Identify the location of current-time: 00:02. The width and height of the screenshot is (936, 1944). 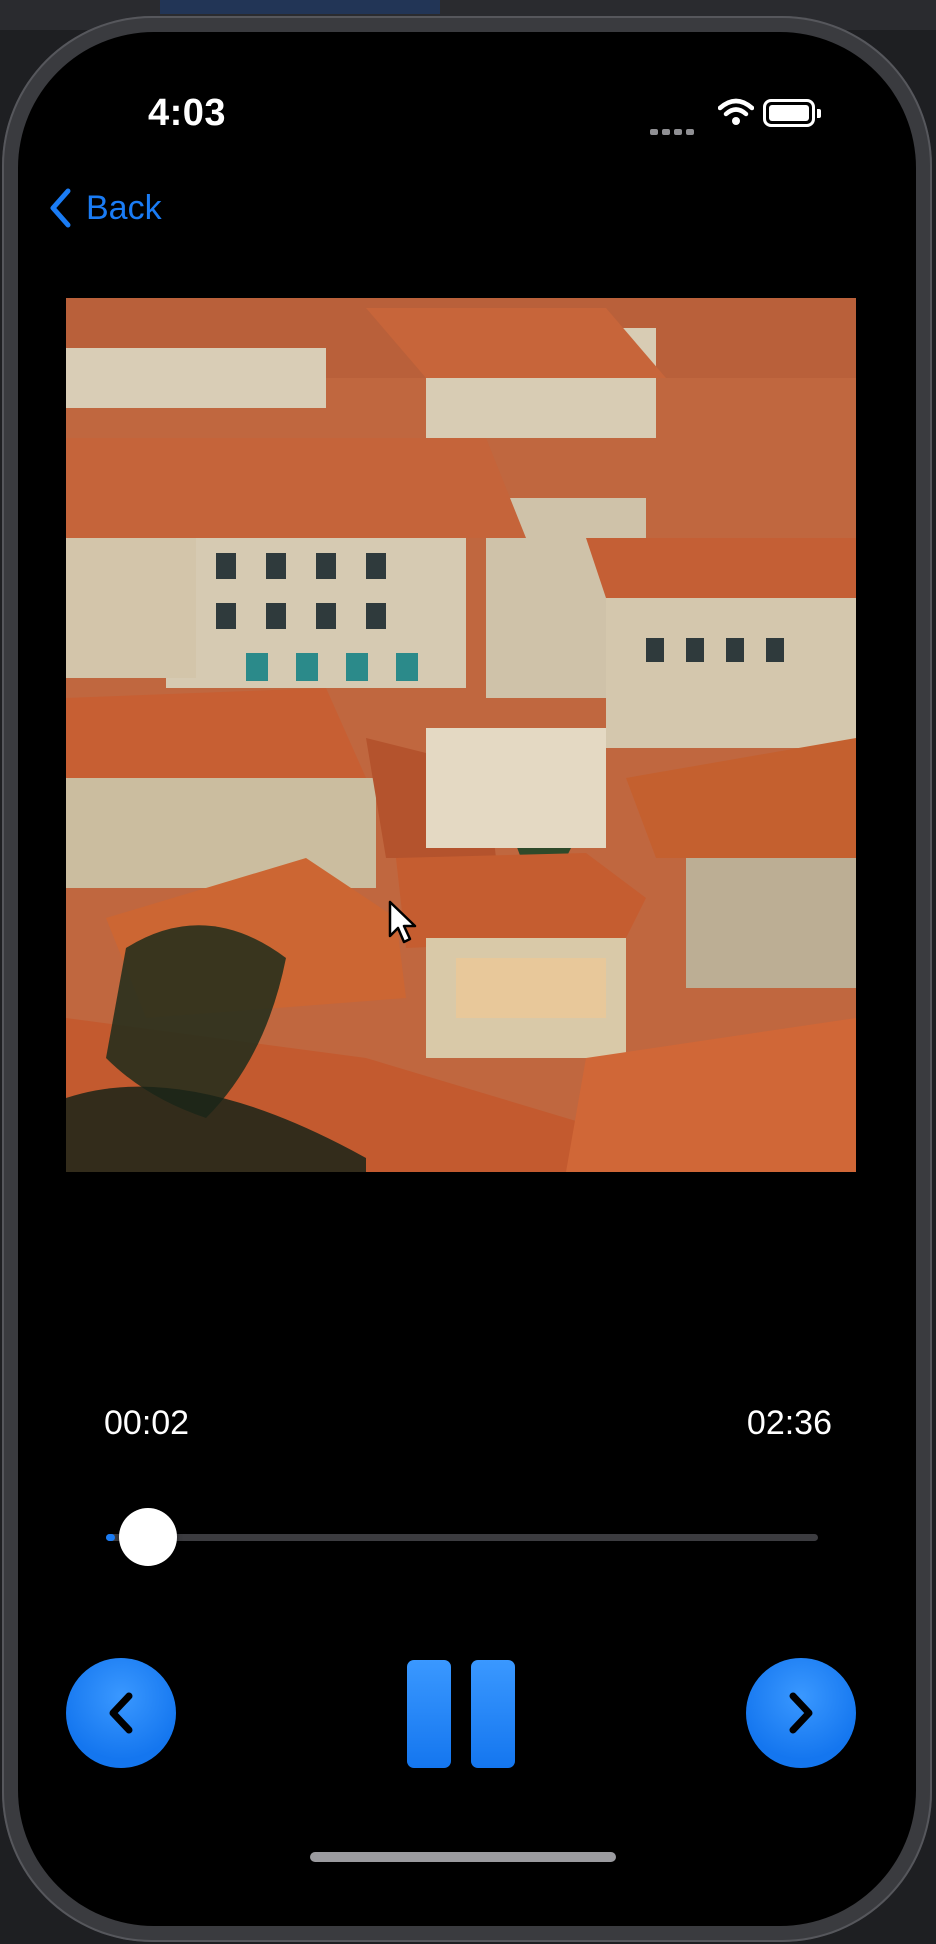
(147, 1423).